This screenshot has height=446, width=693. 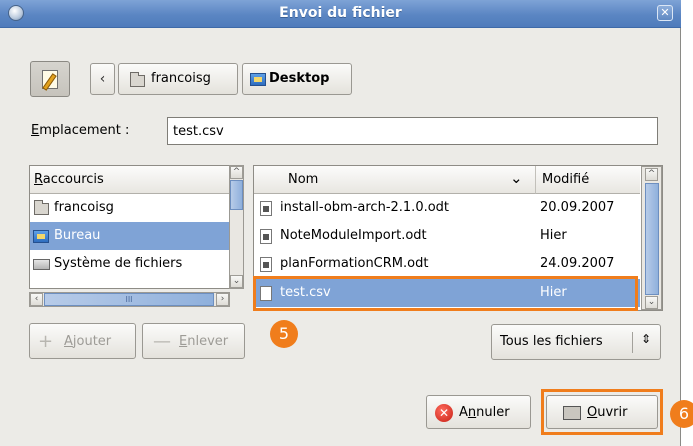 What do you see at coordinates (299, 78) in the screenshot?
I see `path-label-desktop: Desktop` at bounding box center [299, 78].